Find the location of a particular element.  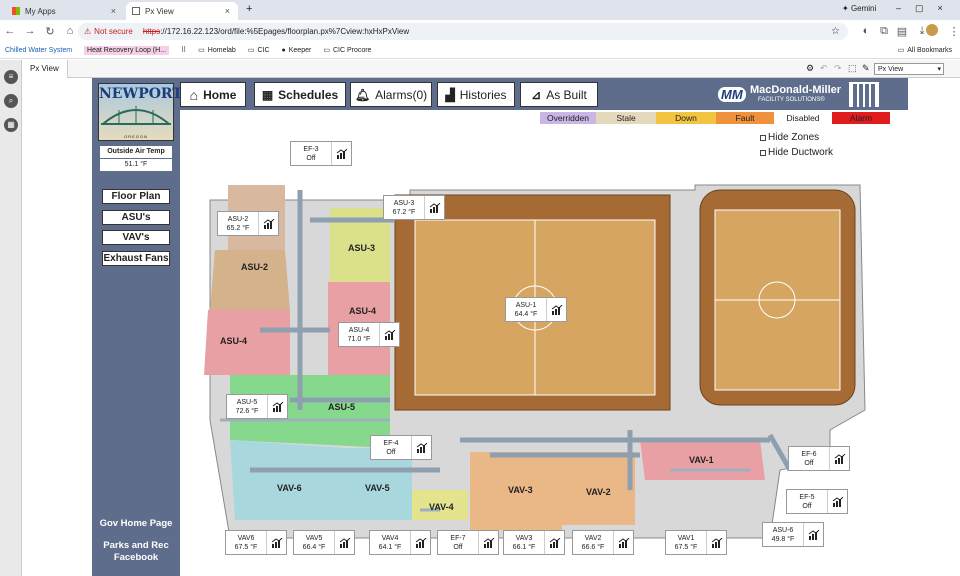

extension-icon: ◐ is located at coordinates (866, 31).